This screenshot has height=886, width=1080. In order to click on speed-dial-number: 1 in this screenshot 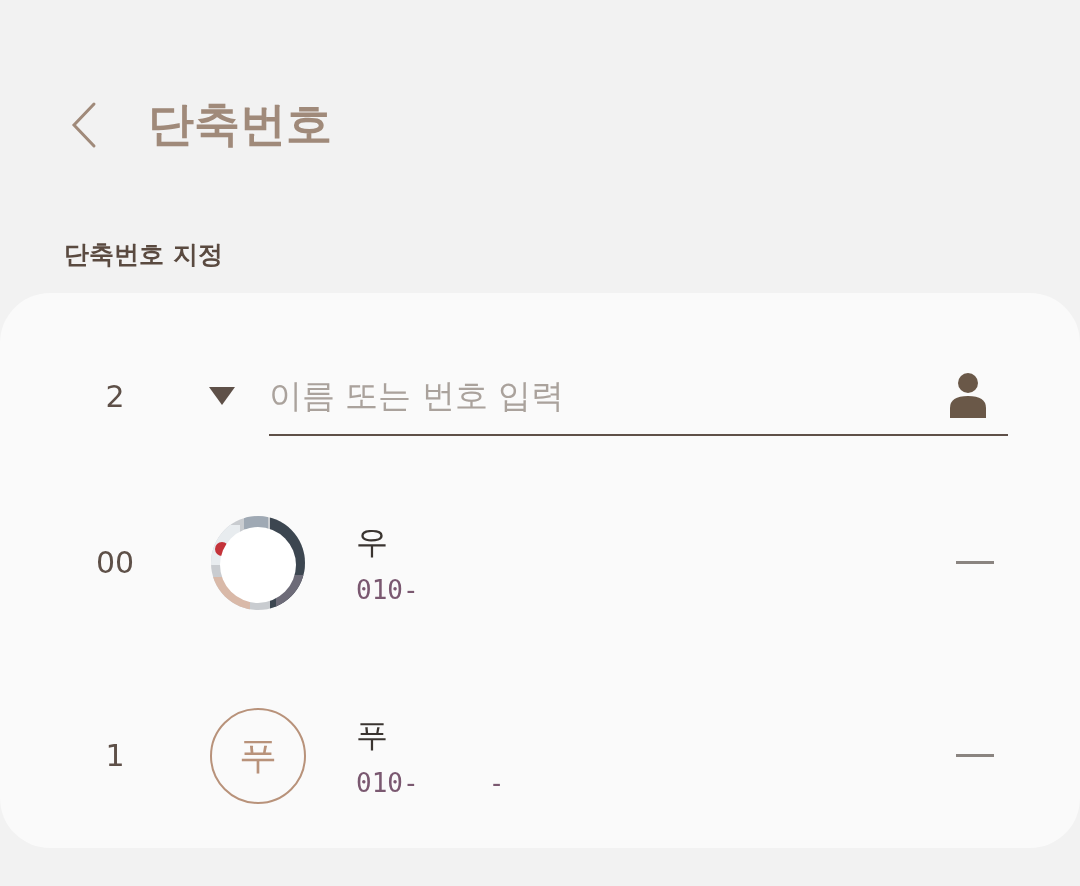, I will do `click(115, 755)`.